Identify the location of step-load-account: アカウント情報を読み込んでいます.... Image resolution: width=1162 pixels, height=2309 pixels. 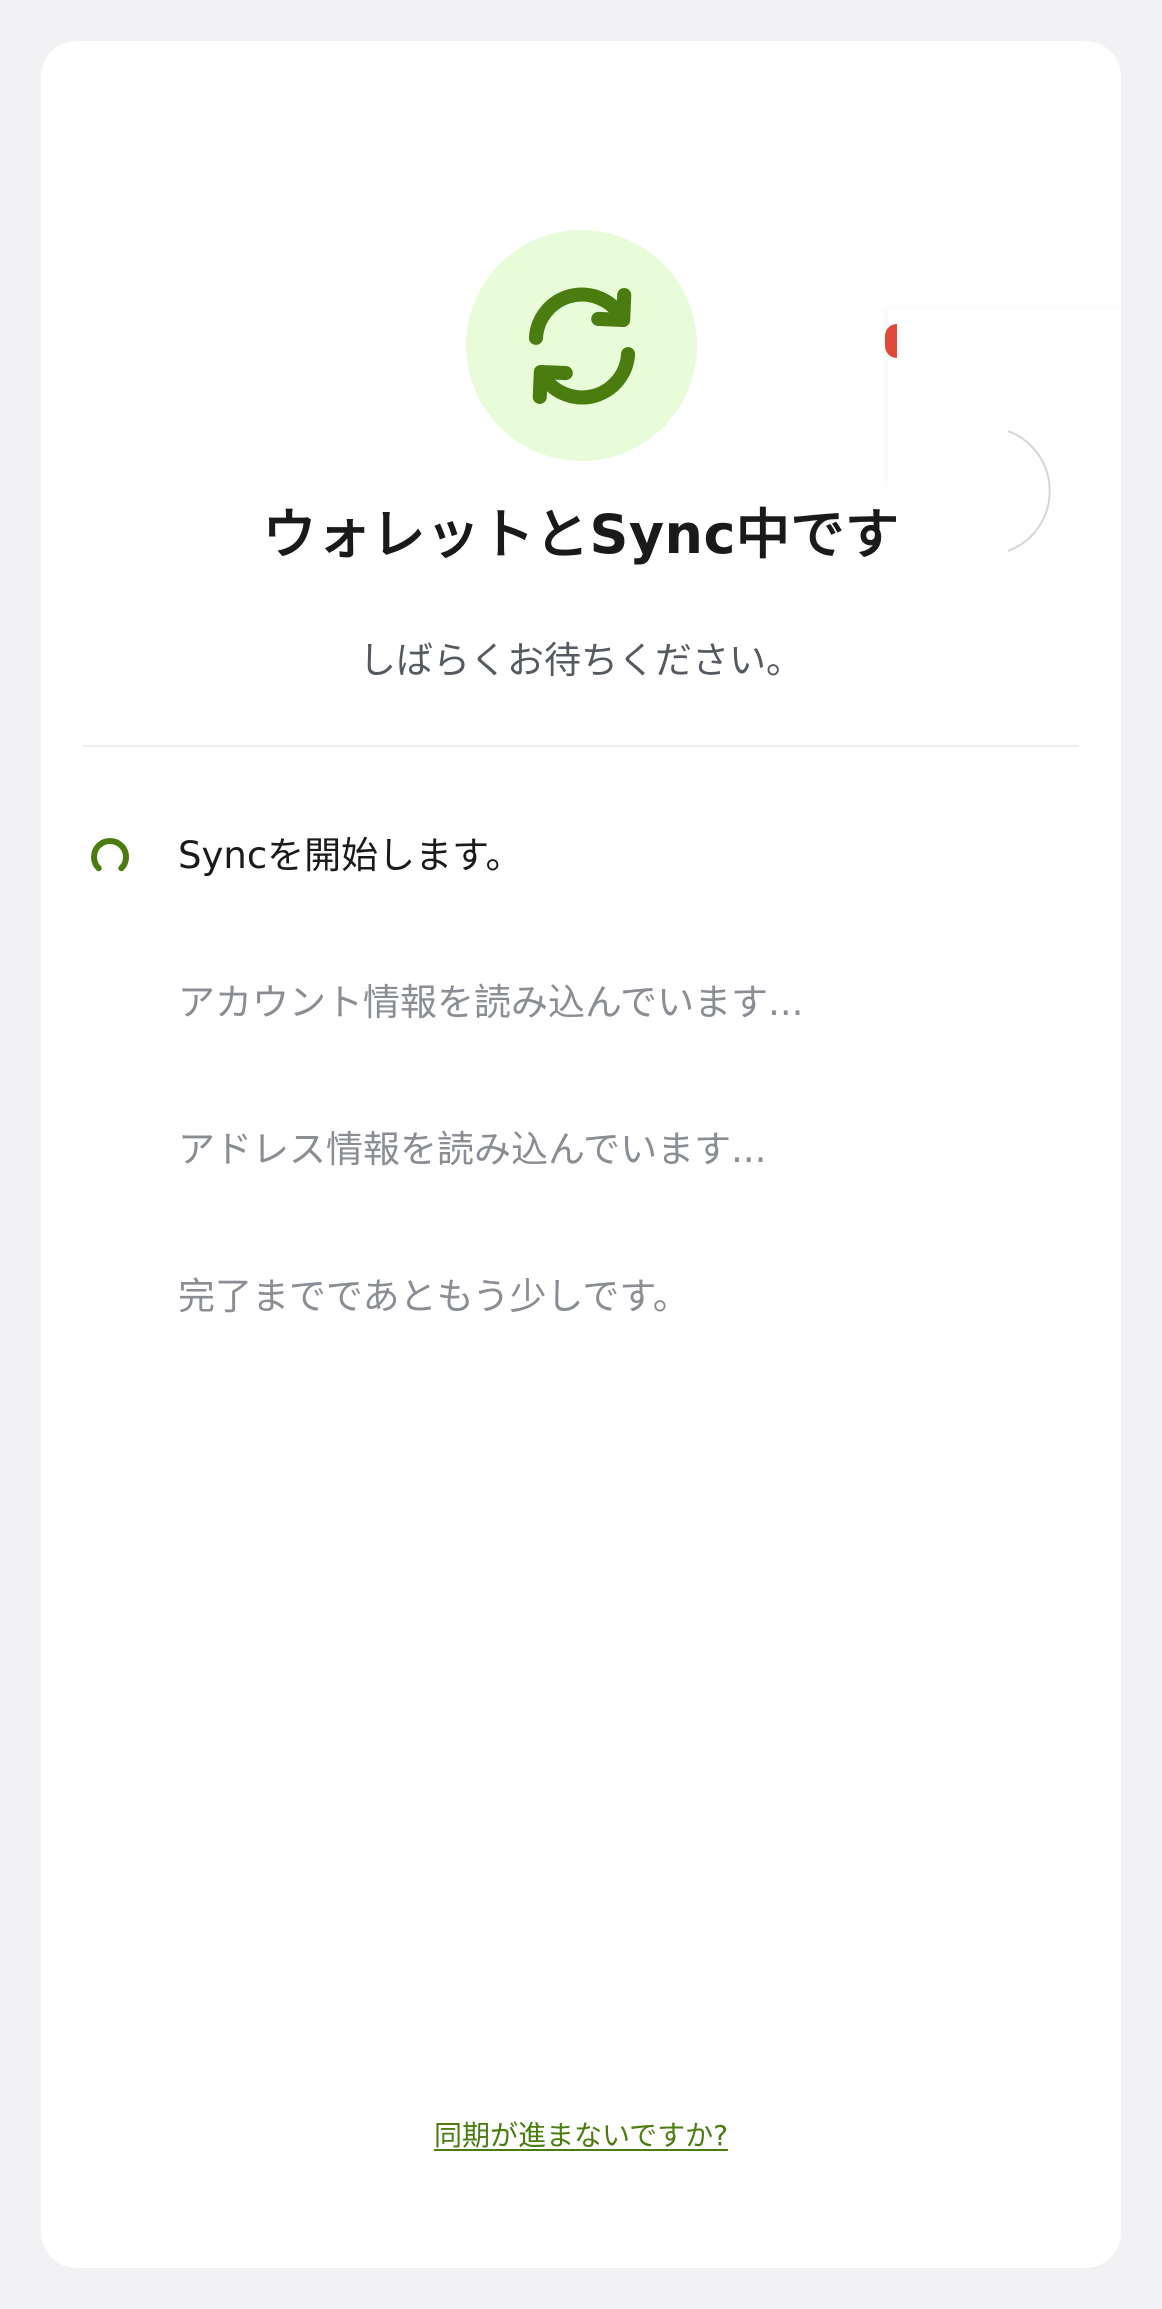
(491, 1002).